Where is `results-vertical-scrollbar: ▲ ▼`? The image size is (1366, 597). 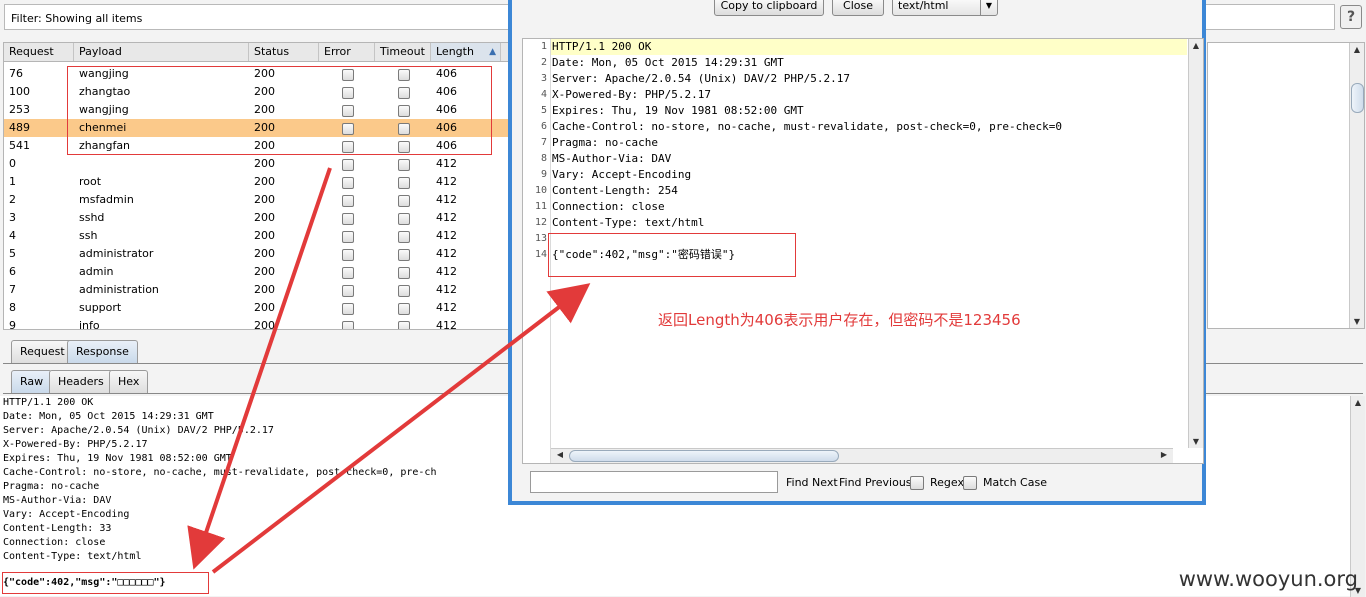 results-vertical-scrollbar: ▲ ▼ is located at coordinates (1356, 185).